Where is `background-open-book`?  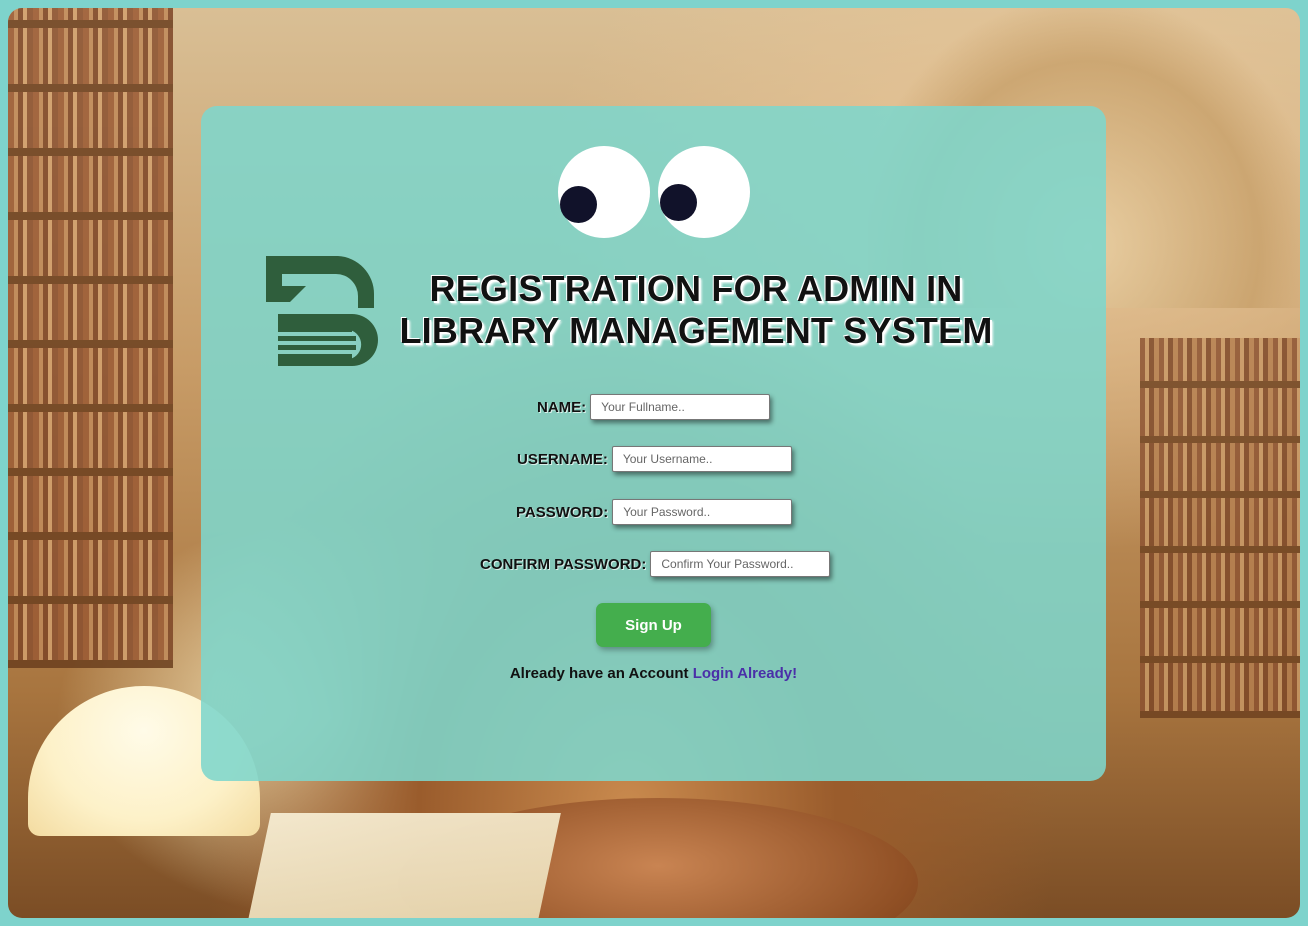 background-open-book is located at coordinates (403, 865).